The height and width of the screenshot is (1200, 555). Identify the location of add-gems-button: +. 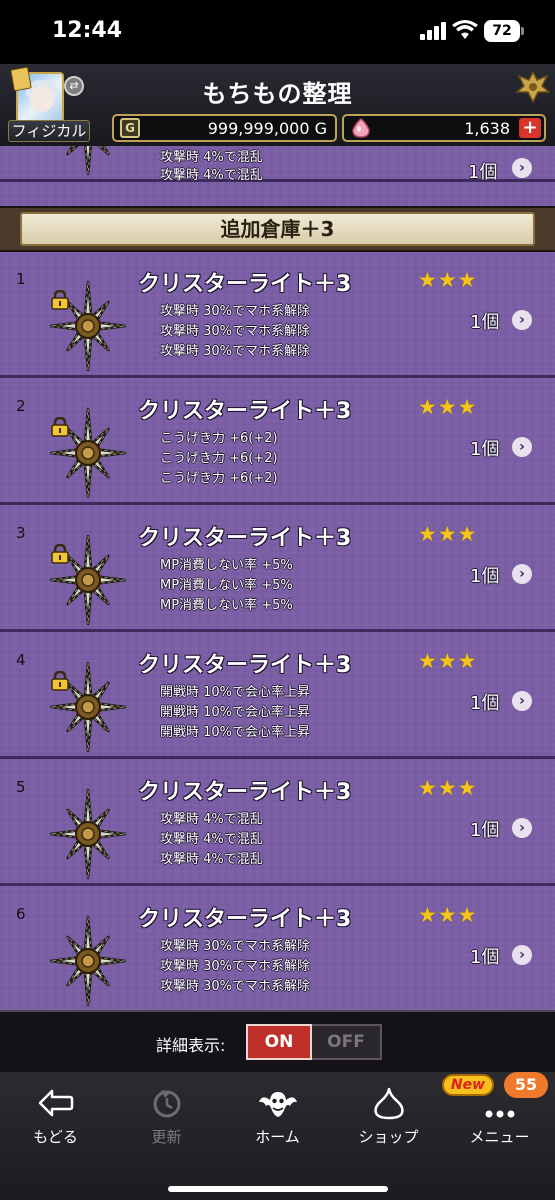
(530, 128).